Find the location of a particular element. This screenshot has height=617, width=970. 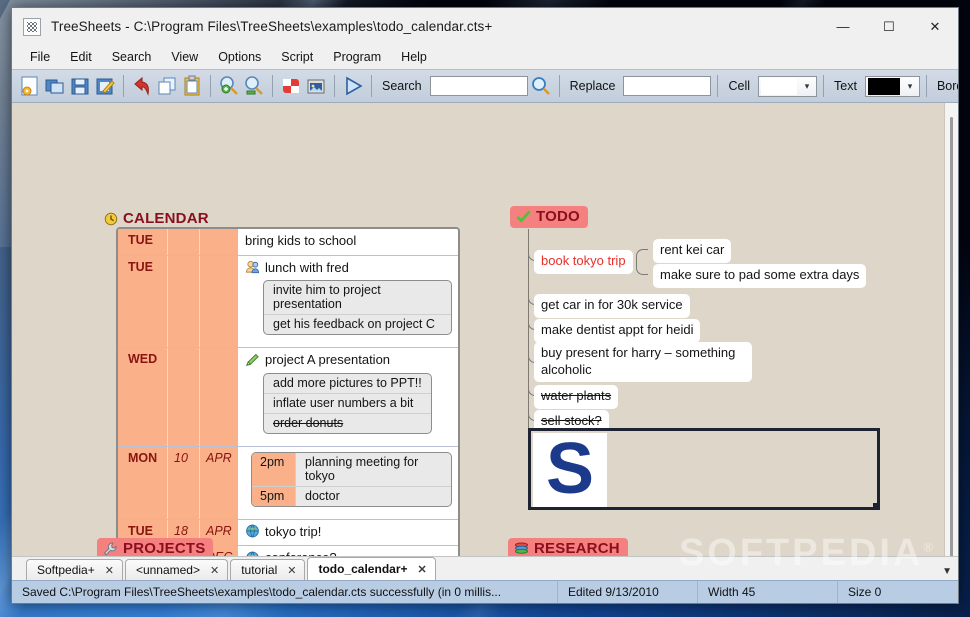

research-label: RESEARCH is located at coordinates (577, 548).